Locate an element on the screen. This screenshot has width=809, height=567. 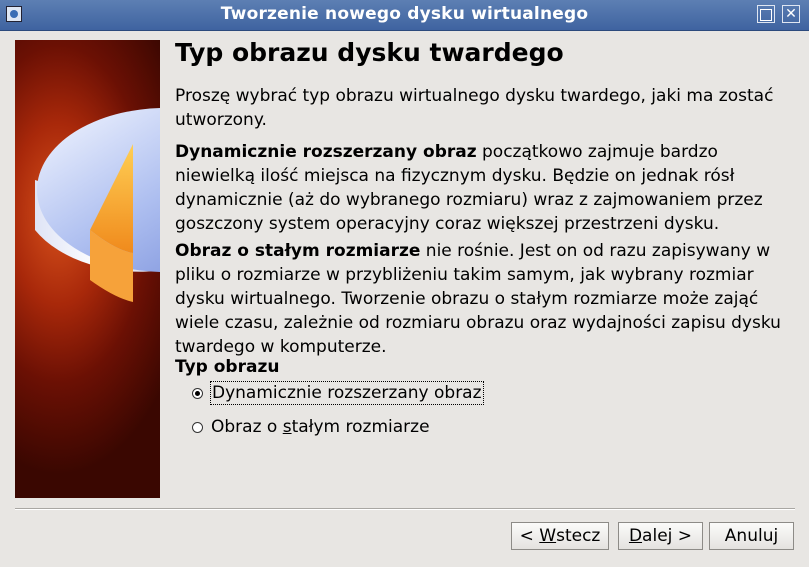
maximize-icon is located at coordinates (766, 15).